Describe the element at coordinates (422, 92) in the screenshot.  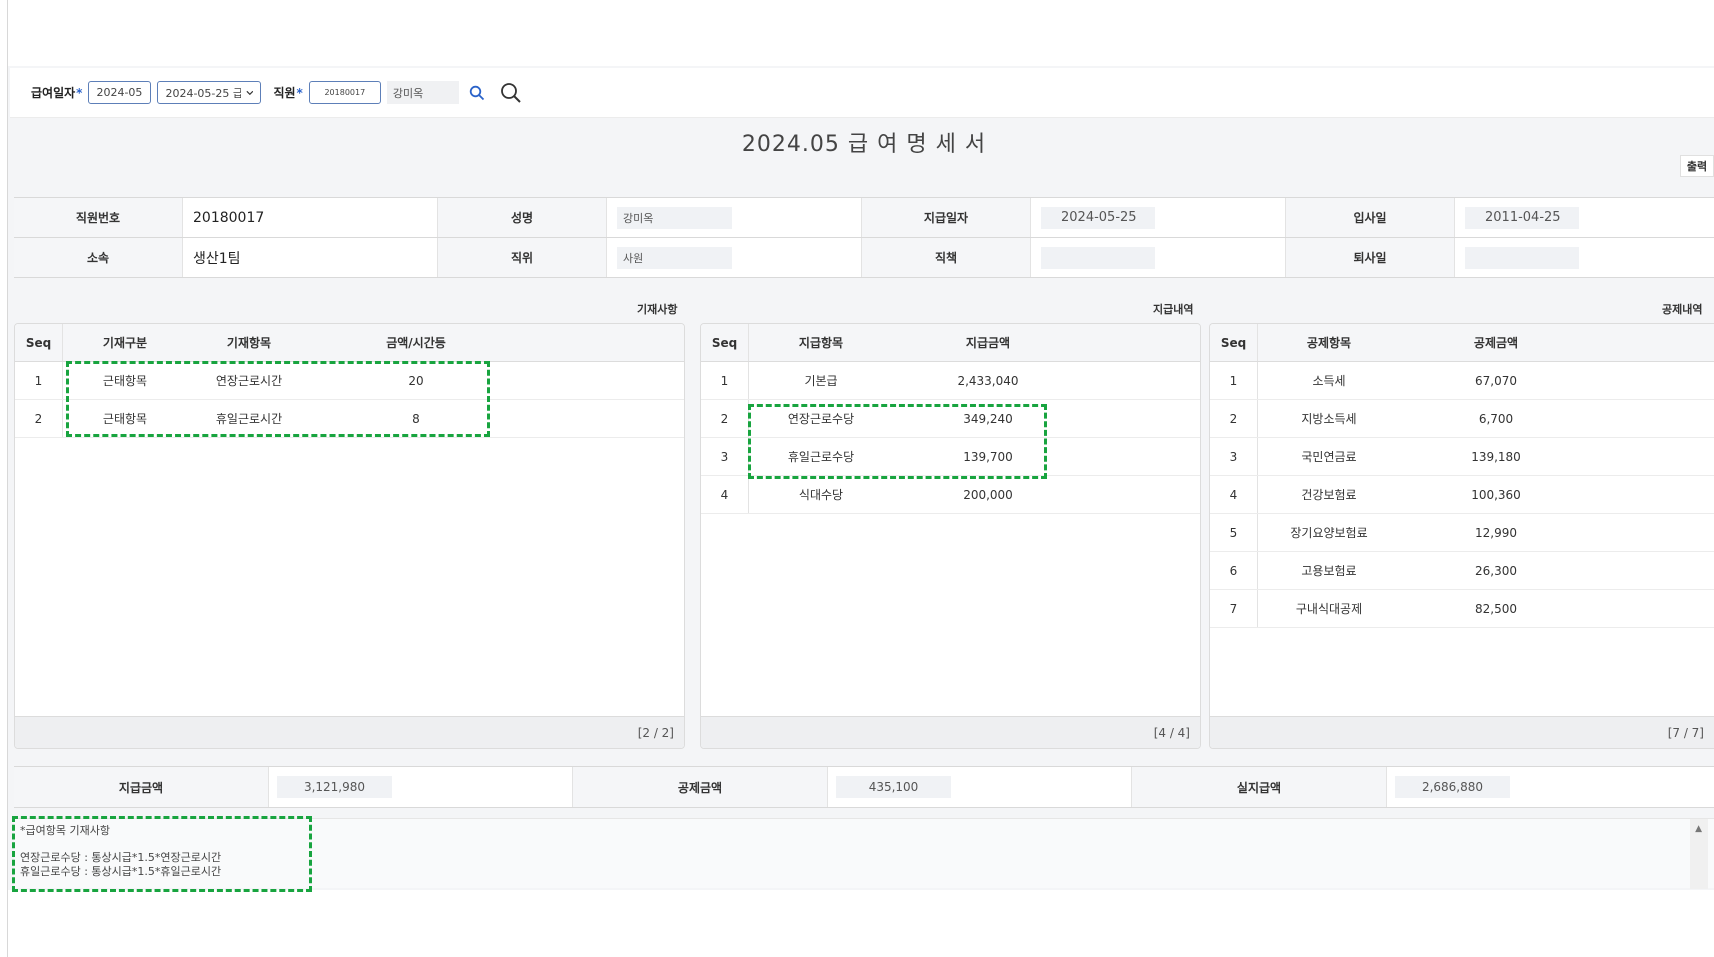
I see `employee-name-field: 강미옥` at that location.